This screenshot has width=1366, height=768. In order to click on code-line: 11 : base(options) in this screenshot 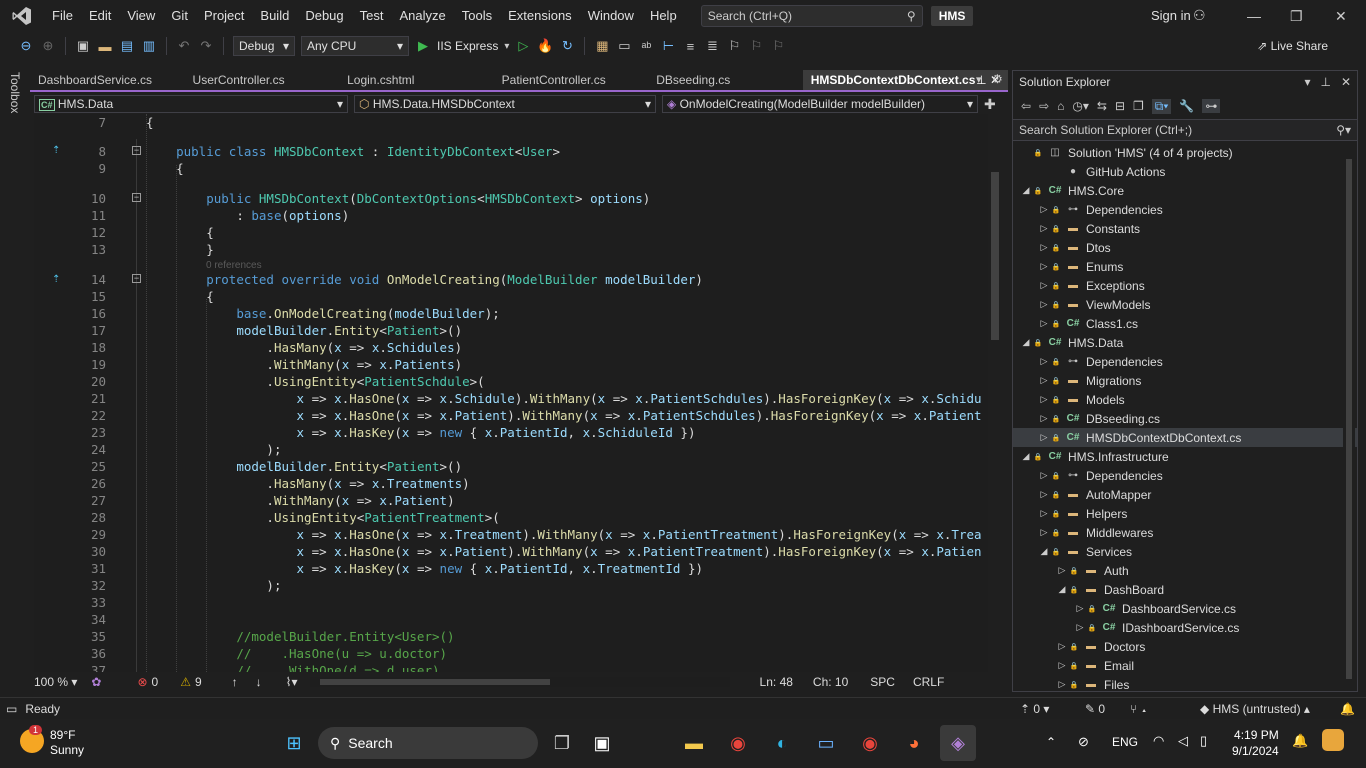, I will do `click(511, 215)`.